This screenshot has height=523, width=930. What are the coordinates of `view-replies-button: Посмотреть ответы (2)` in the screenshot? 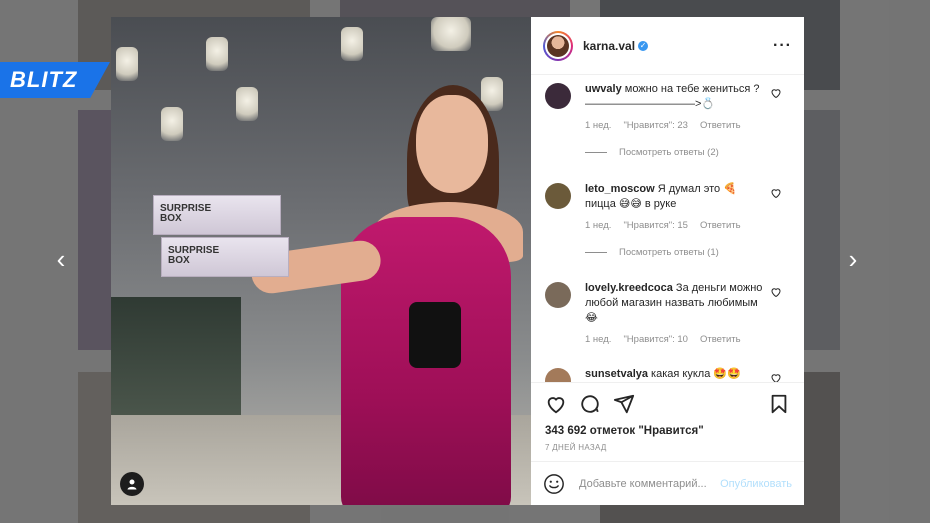 It's located at (676, 152).